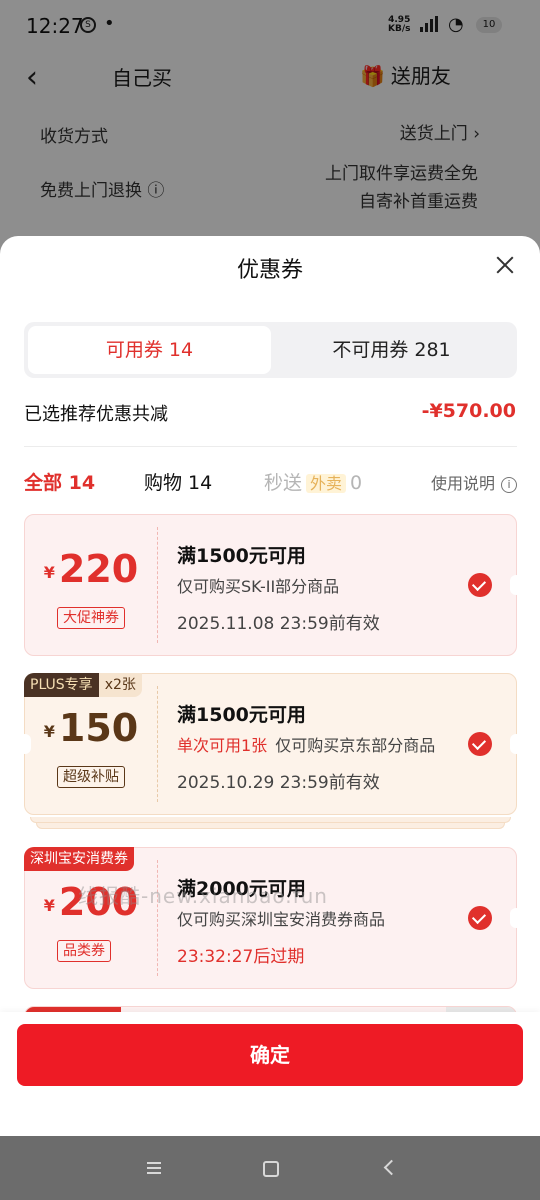  I want to click on info-icon: i, so click(509, 485).